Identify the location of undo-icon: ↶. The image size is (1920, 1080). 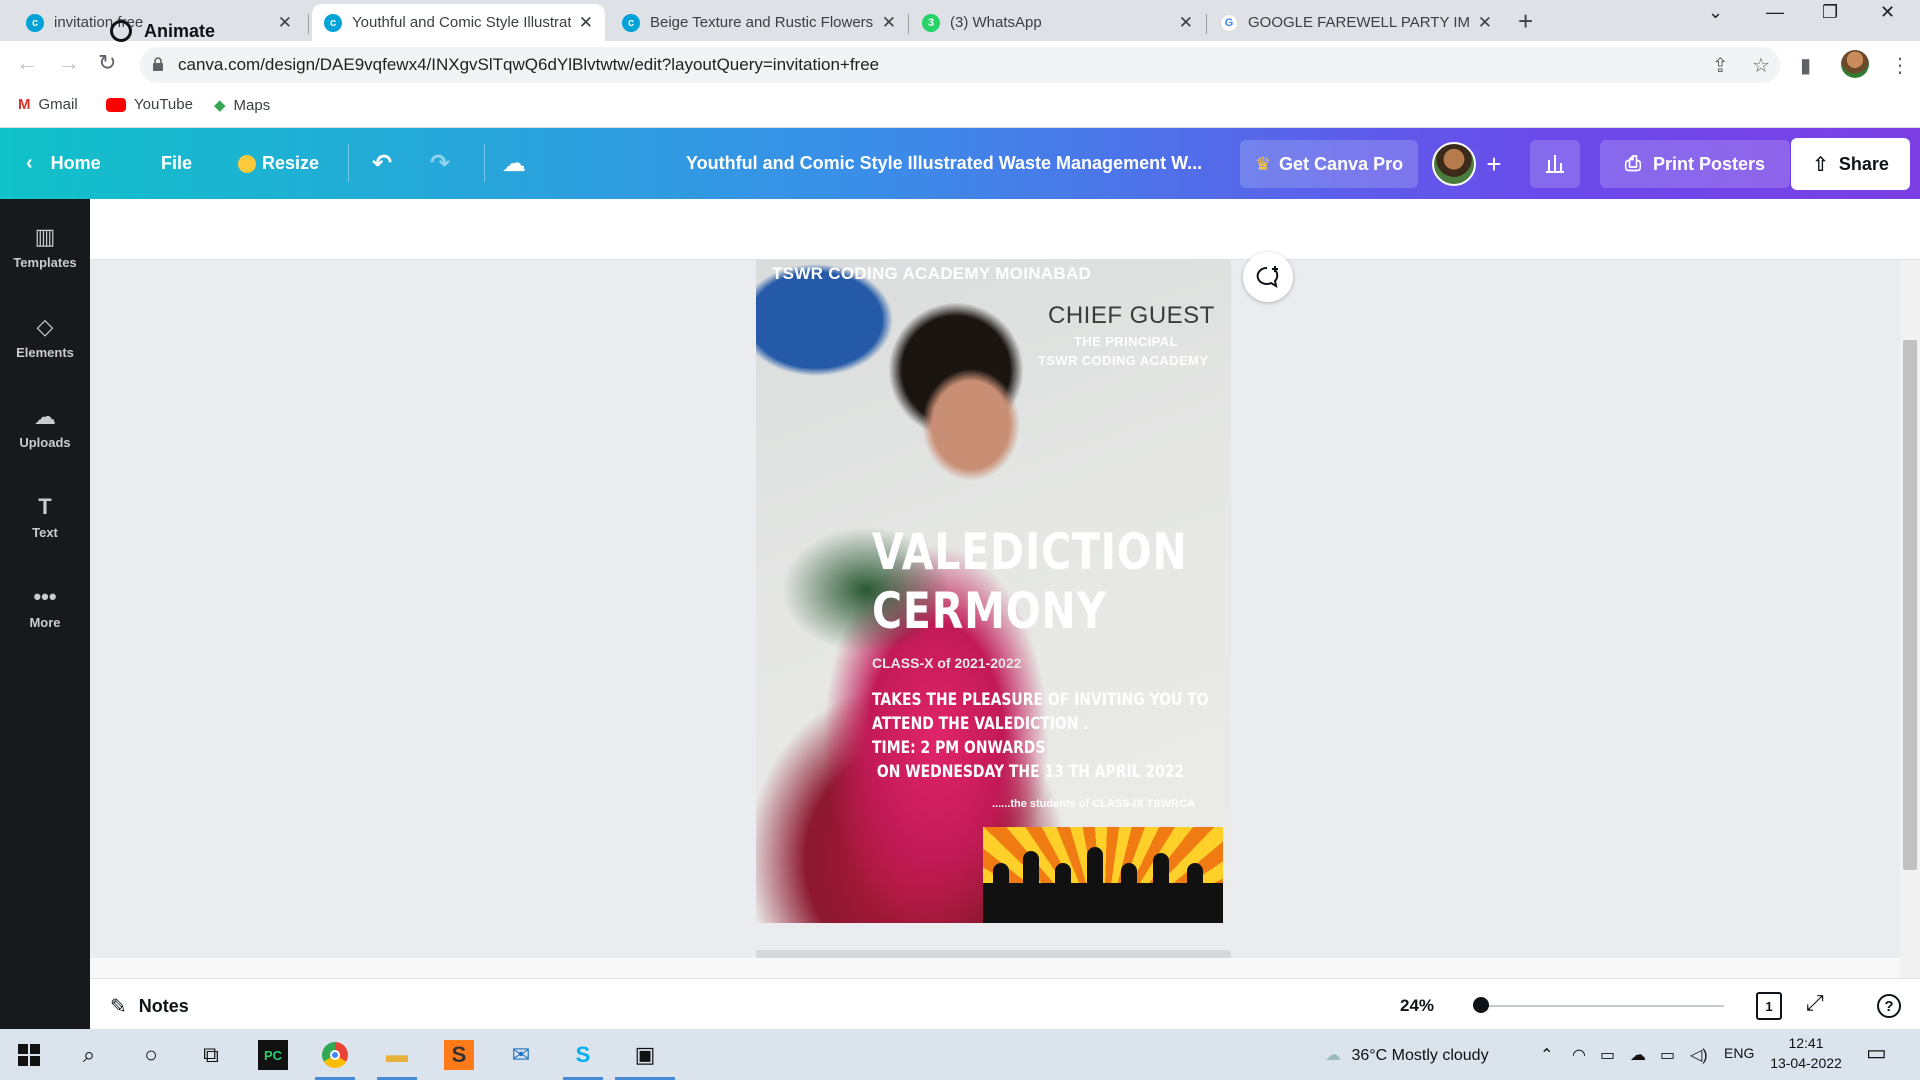
(382, 163).